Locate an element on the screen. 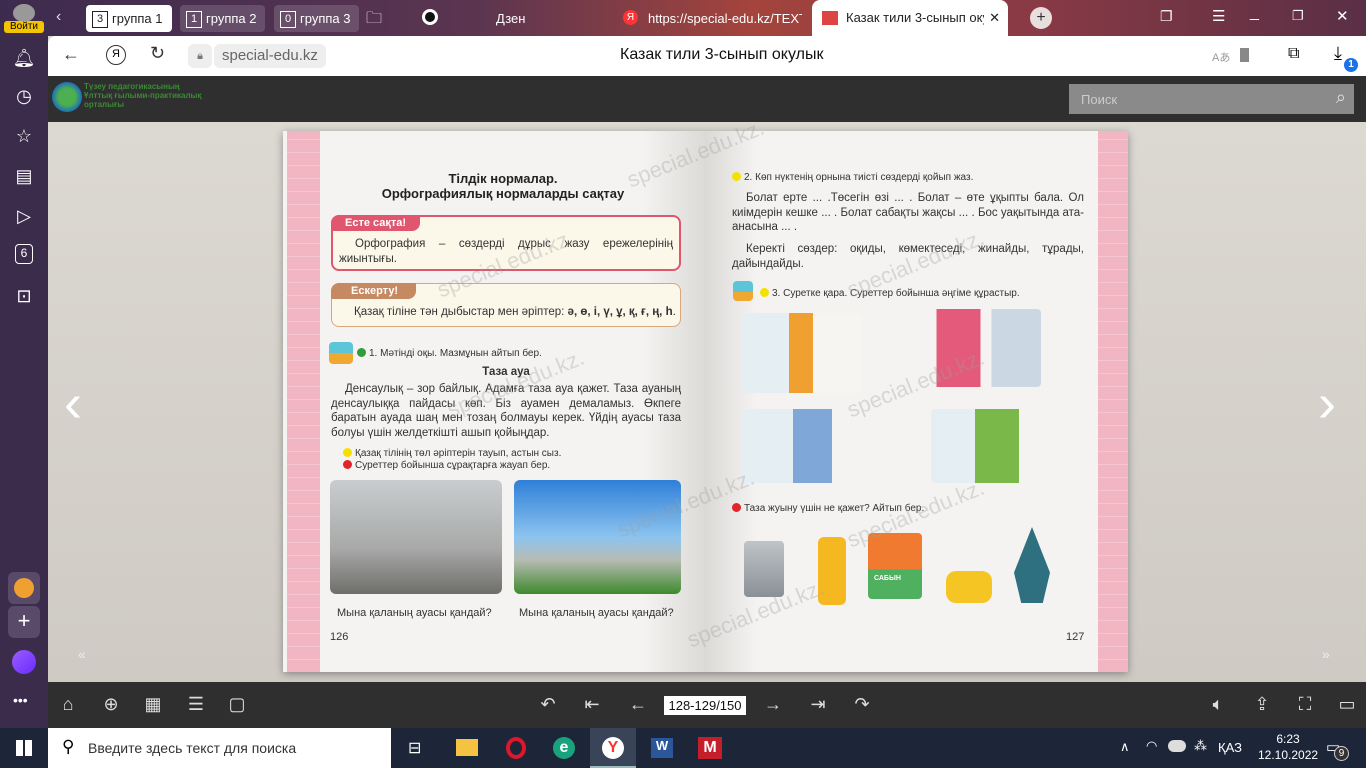  minimize-button: _ is located at coordinates (1254, 13).